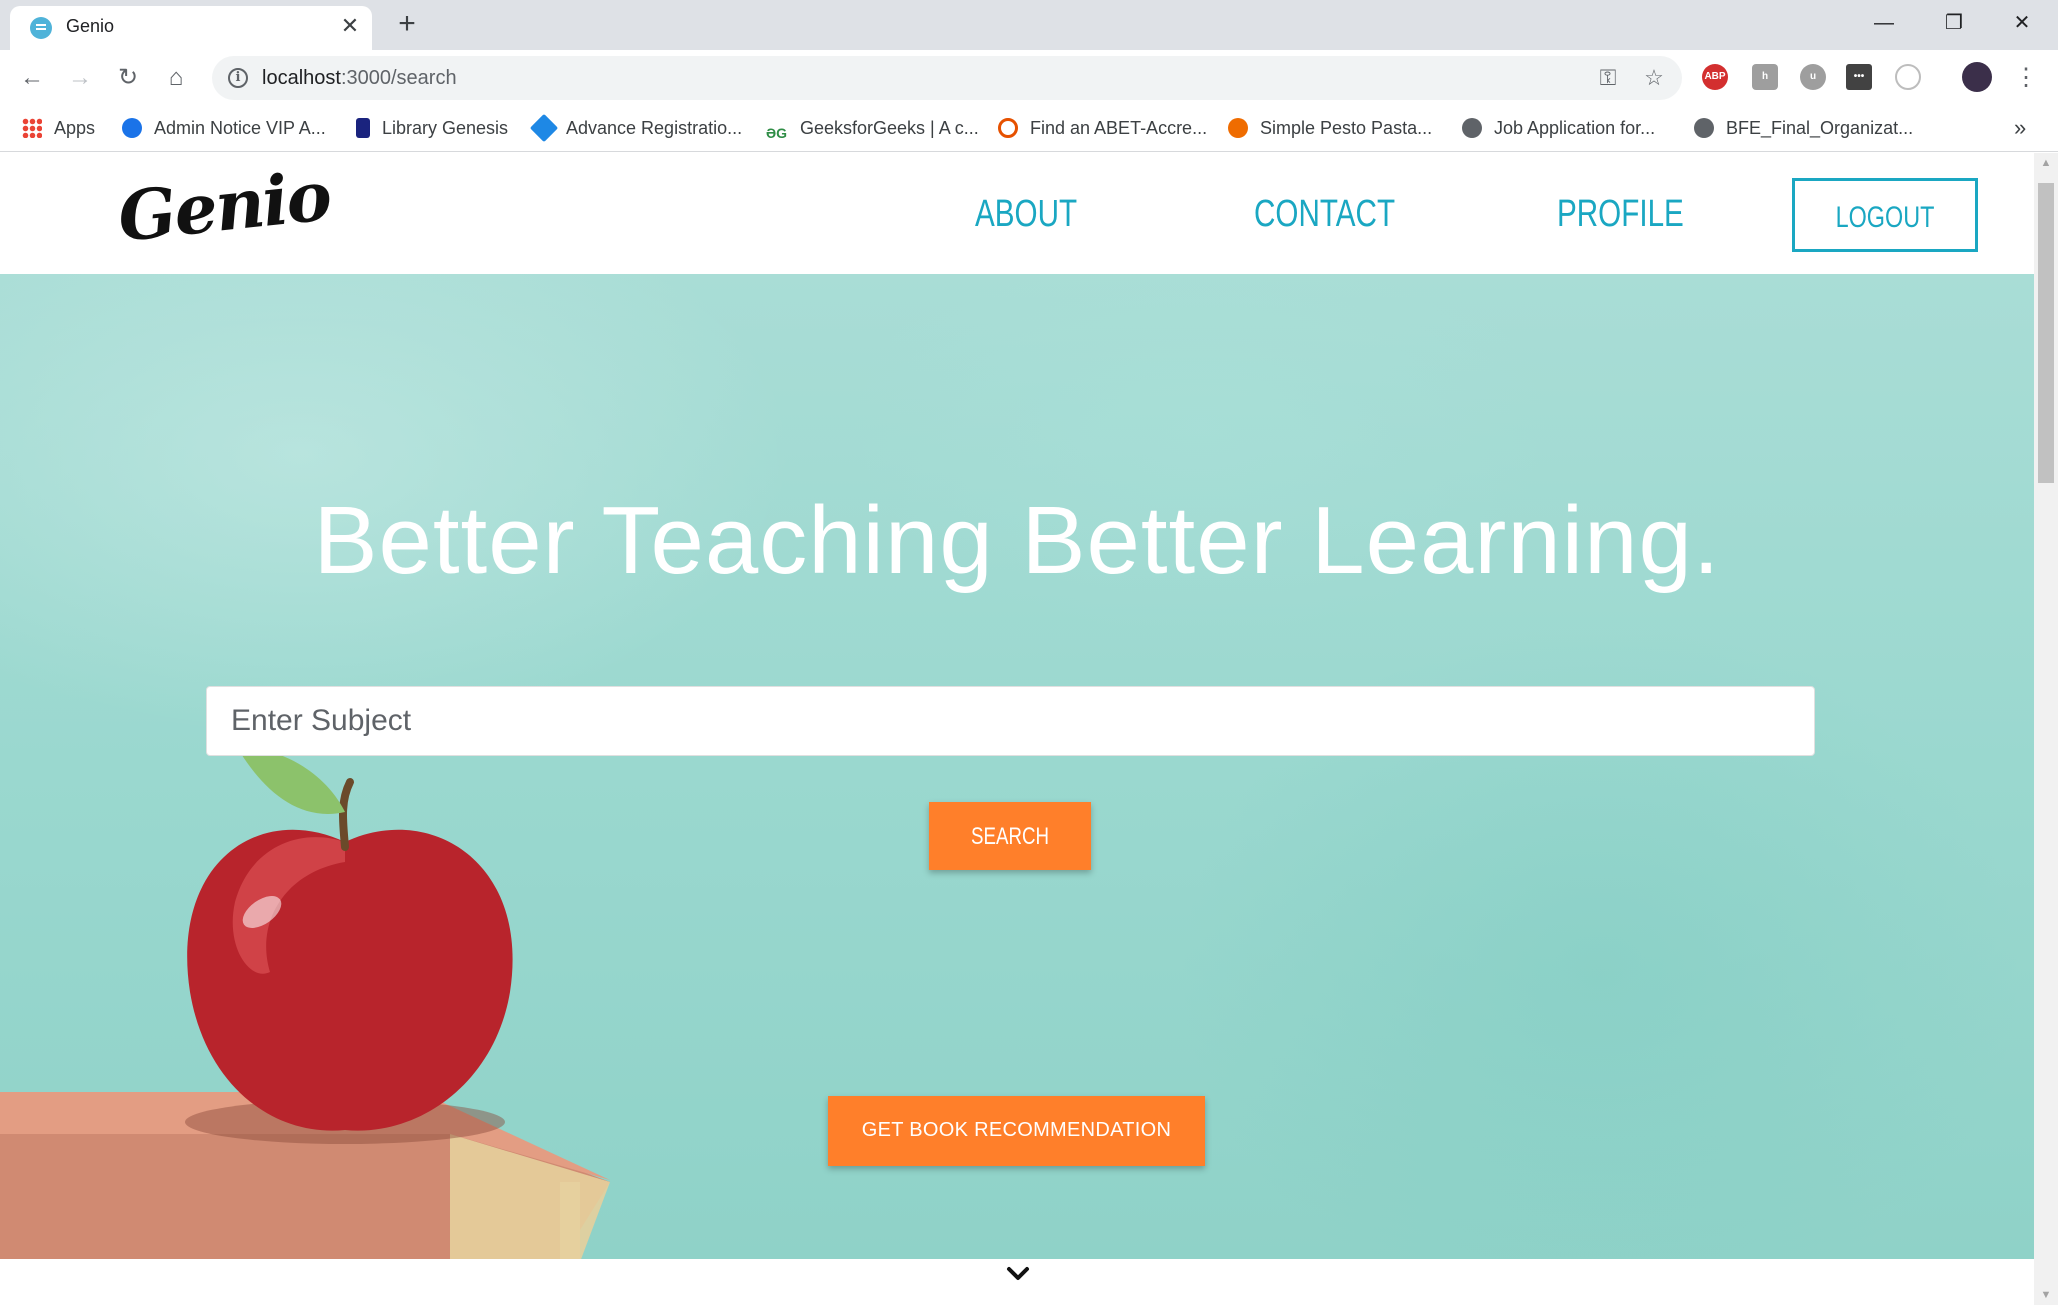 The image size is (2058, 1305). I want to click on geeks-icon: ƏG, so click(777, 133).